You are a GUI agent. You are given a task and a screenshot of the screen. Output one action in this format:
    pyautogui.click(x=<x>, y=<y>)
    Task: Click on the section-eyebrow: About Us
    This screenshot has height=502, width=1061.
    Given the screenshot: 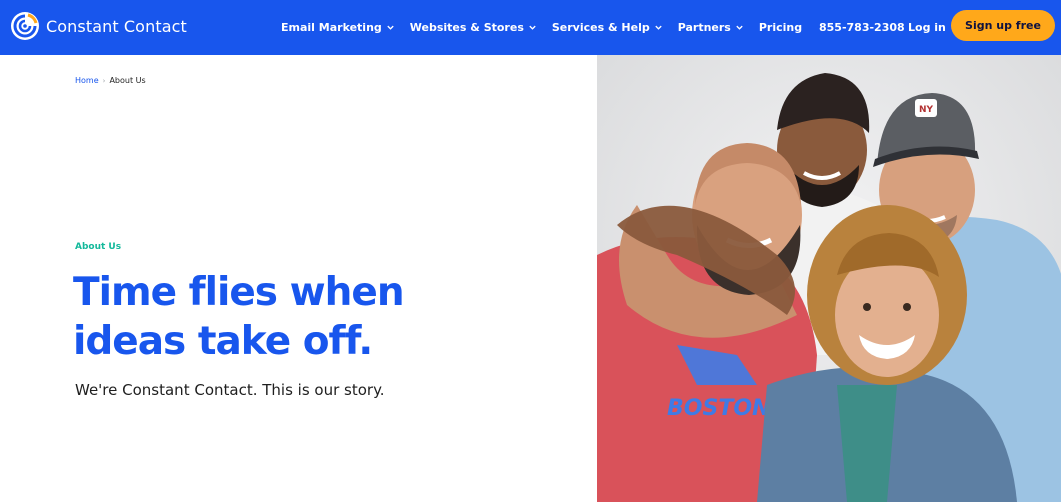 What is the action you would take?
    pyautogui.click(x=98, y=247)
    